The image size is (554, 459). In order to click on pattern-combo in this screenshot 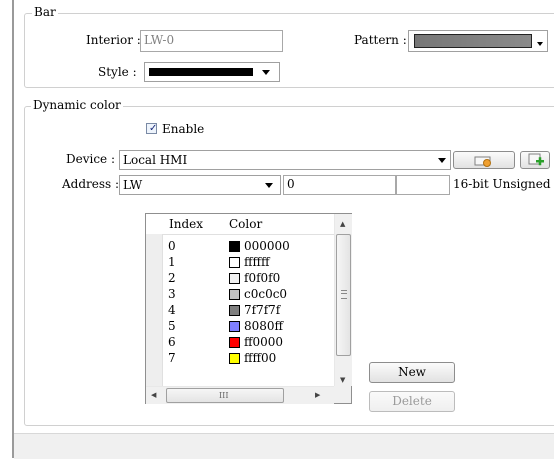, I will do `click(478, 41)`.